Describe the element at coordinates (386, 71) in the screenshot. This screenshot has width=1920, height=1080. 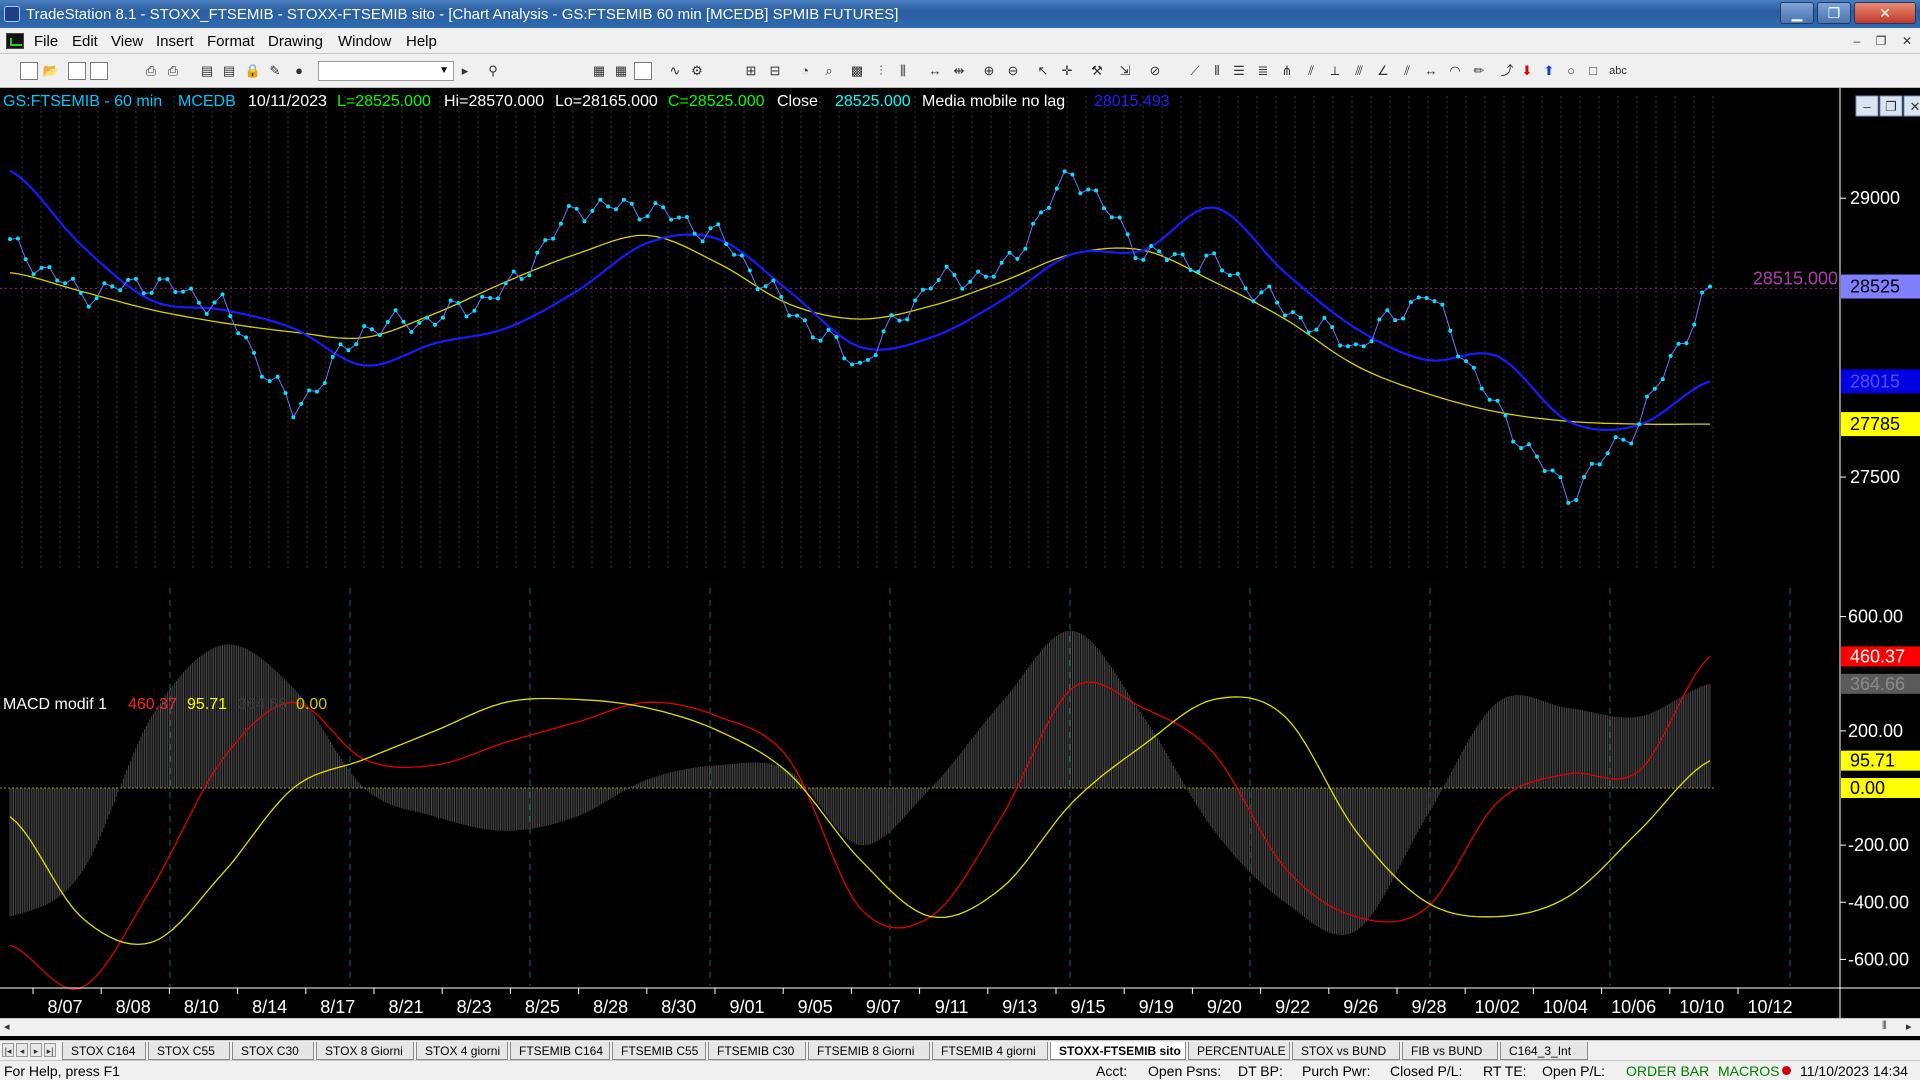
I see `symbol-dropdown` at that location.